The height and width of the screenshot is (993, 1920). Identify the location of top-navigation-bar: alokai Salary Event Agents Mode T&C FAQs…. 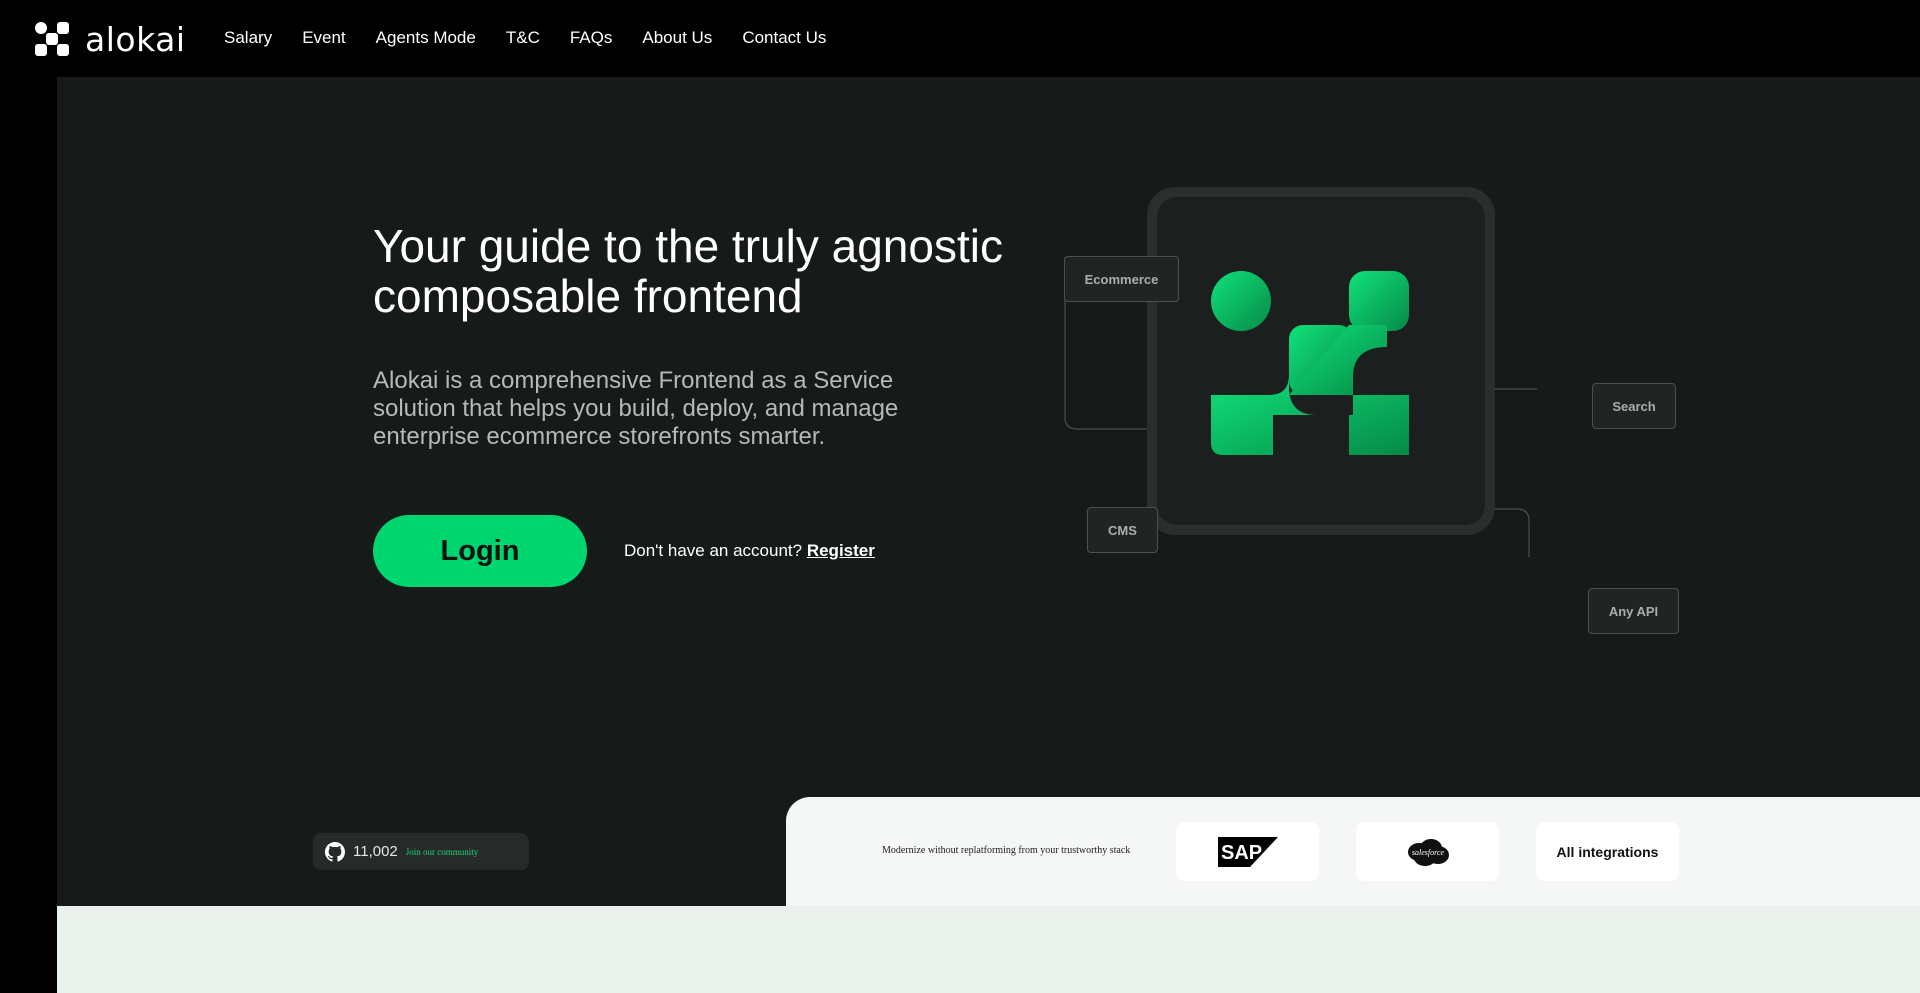
(960, 38).